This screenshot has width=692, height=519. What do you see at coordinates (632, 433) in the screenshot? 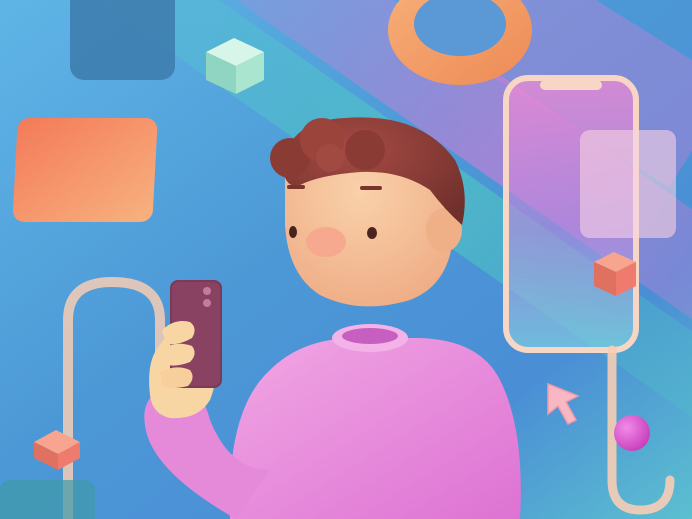
I see `magenta-ball` at bounding box center [632, 433].